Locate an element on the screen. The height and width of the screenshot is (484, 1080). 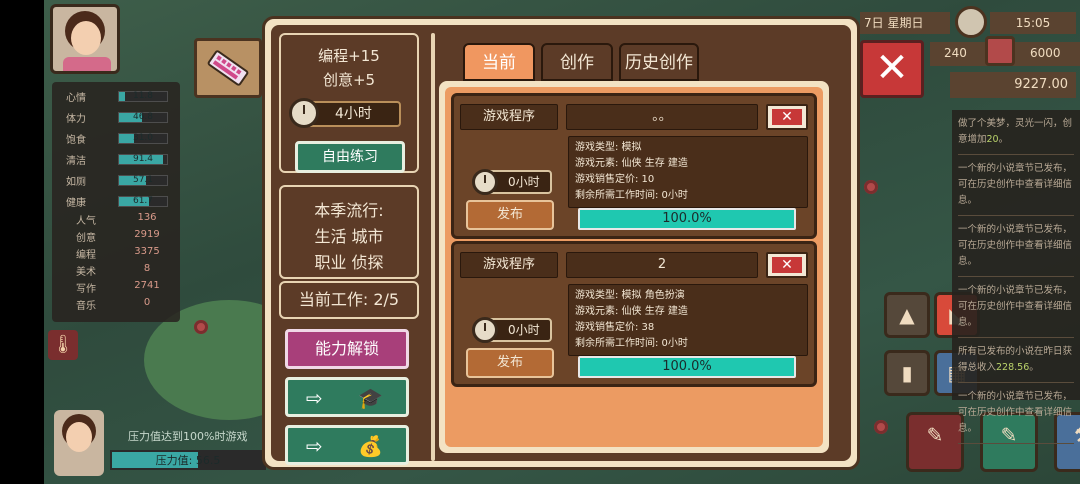
house-icon is located at coordinates (1000, 51).